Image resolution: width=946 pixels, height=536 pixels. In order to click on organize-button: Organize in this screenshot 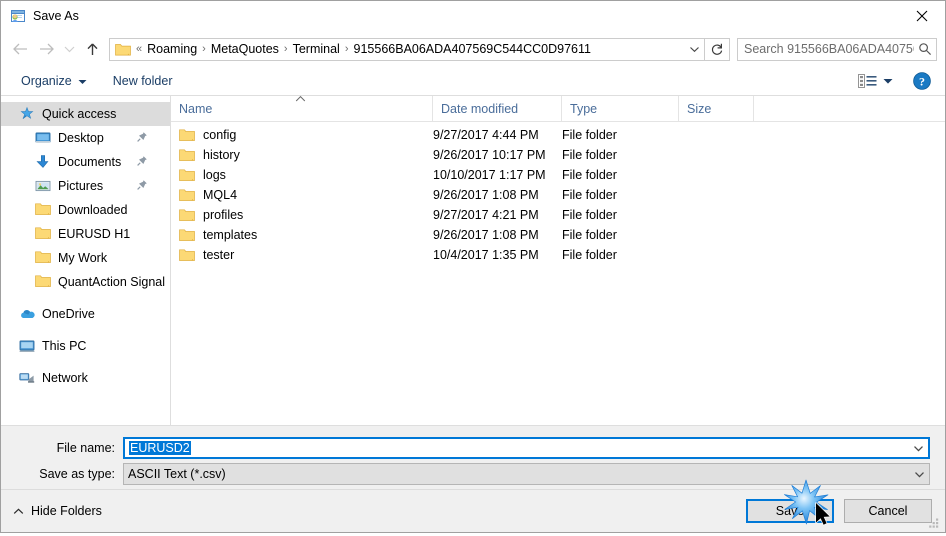, I will do `click(54, 81)`.